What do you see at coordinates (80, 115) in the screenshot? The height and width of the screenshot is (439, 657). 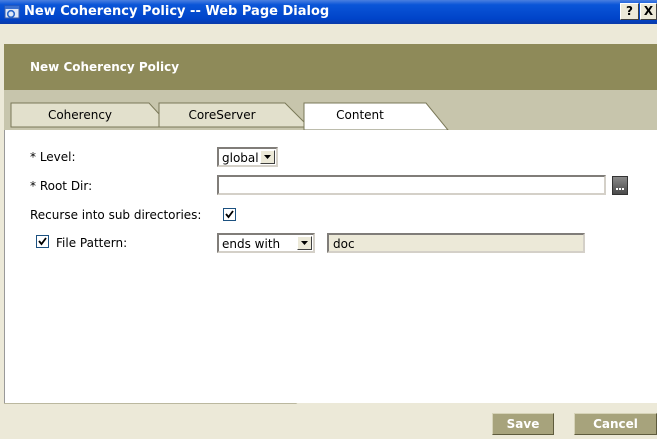 I see `tab-coherency-label: Coherency` at bounding box center [80, 115].